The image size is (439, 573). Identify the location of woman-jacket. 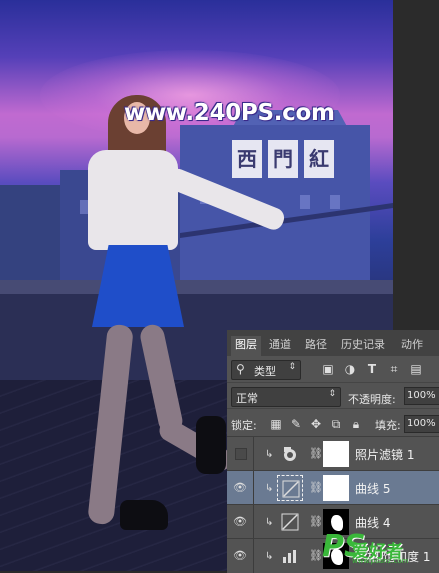
(133, 200).